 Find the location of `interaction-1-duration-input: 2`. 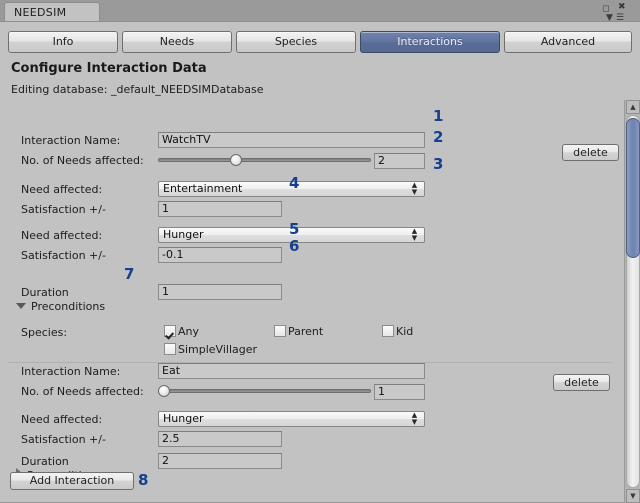

interaction-1-duration-input: 2 is located at coordinates (220, 461).